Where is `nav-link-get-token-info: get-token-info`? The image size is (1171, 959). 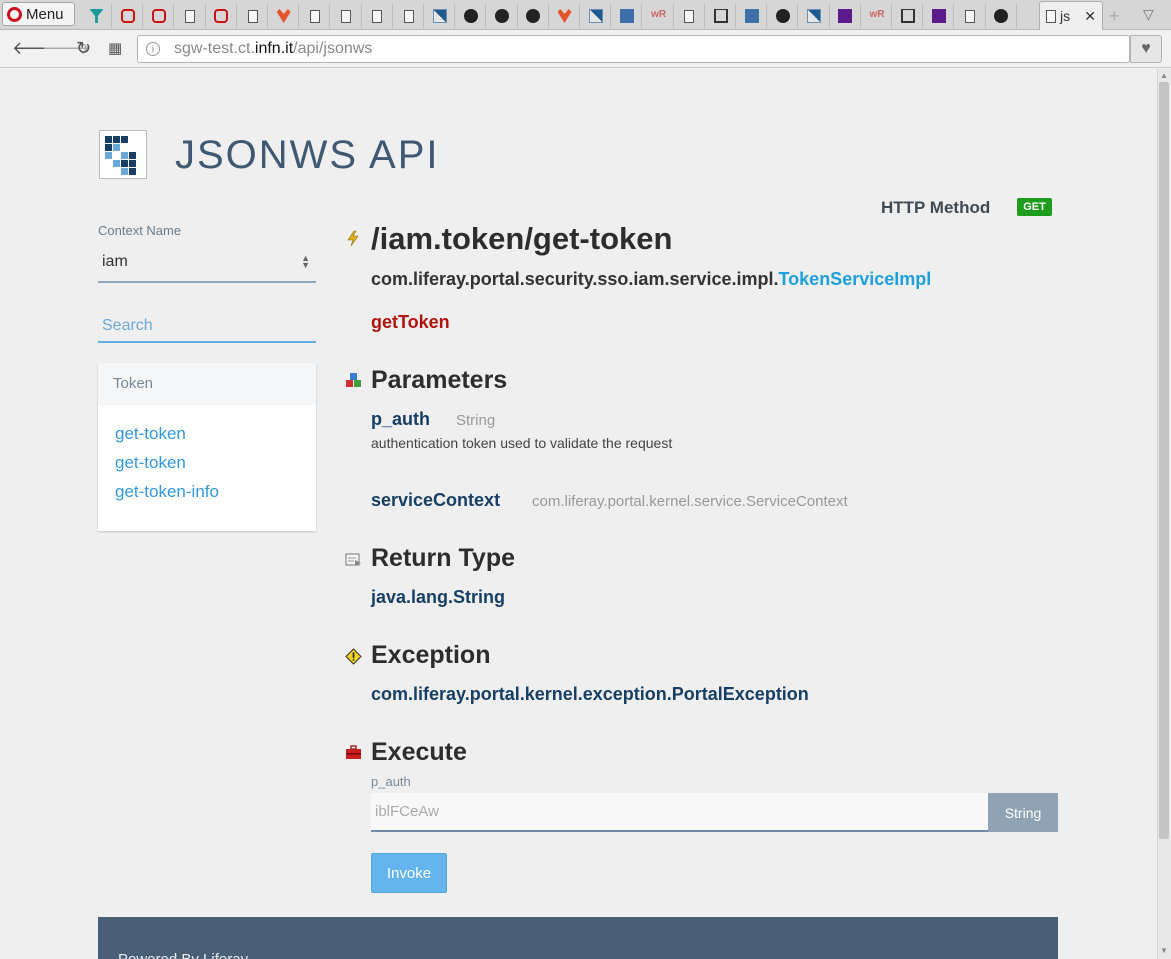
nav-link-get-token-info: get-token-info is located at coordinates (167, 492).